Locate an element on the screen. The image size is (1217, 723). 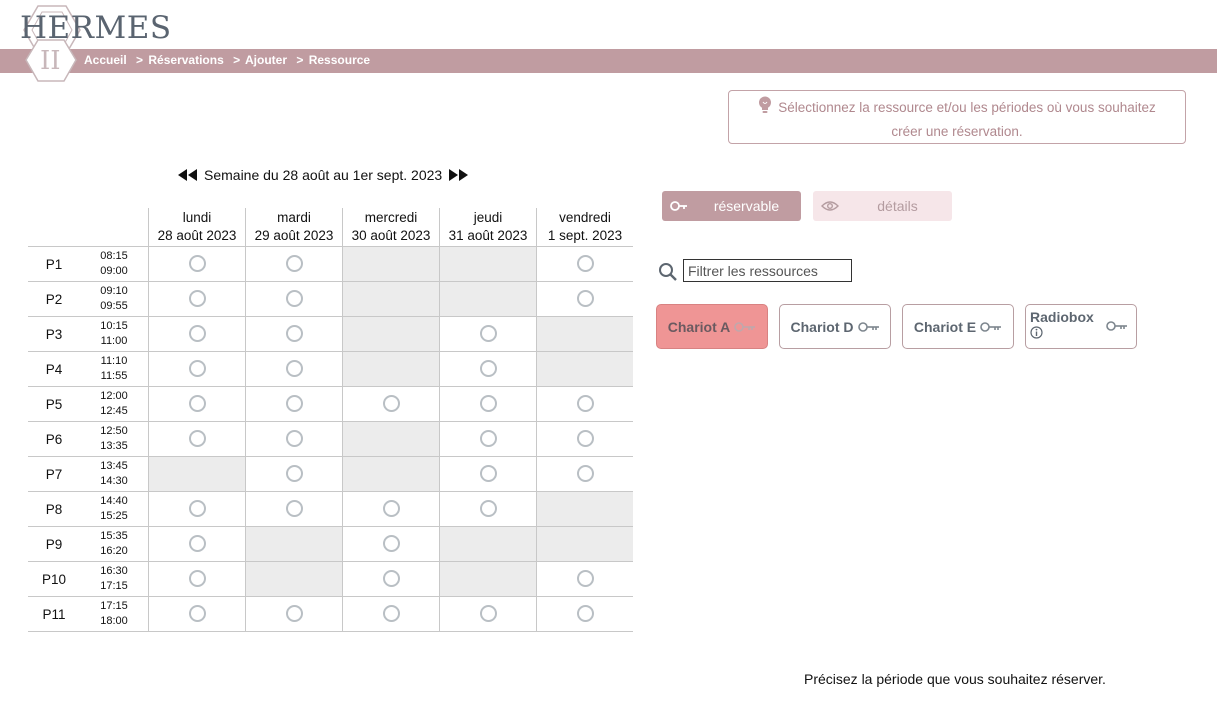
resource-chariot-d: Chariot D is located at coordinates (835, 326).